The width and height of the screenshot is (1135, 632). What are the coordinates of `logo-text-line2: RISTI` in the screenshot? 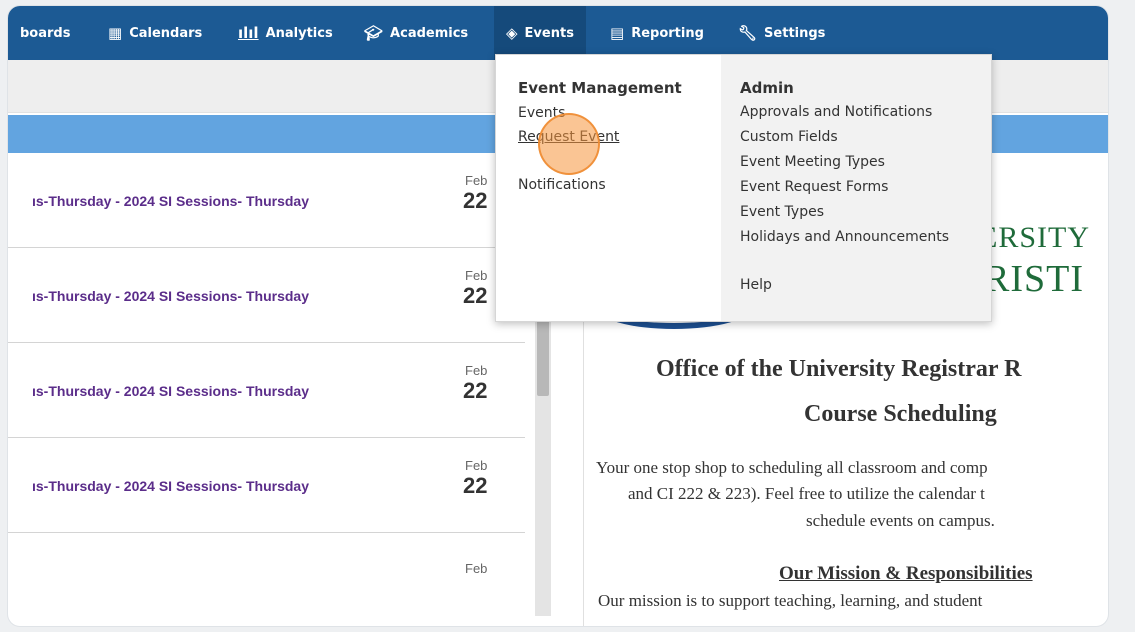 It's located at (1034, 279).